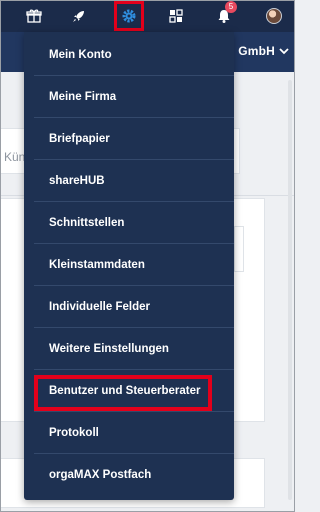 The width and height of the screenshot is (320, 512). I want to click on menu-item-label: Individuelle Felder, so click(99, 307).